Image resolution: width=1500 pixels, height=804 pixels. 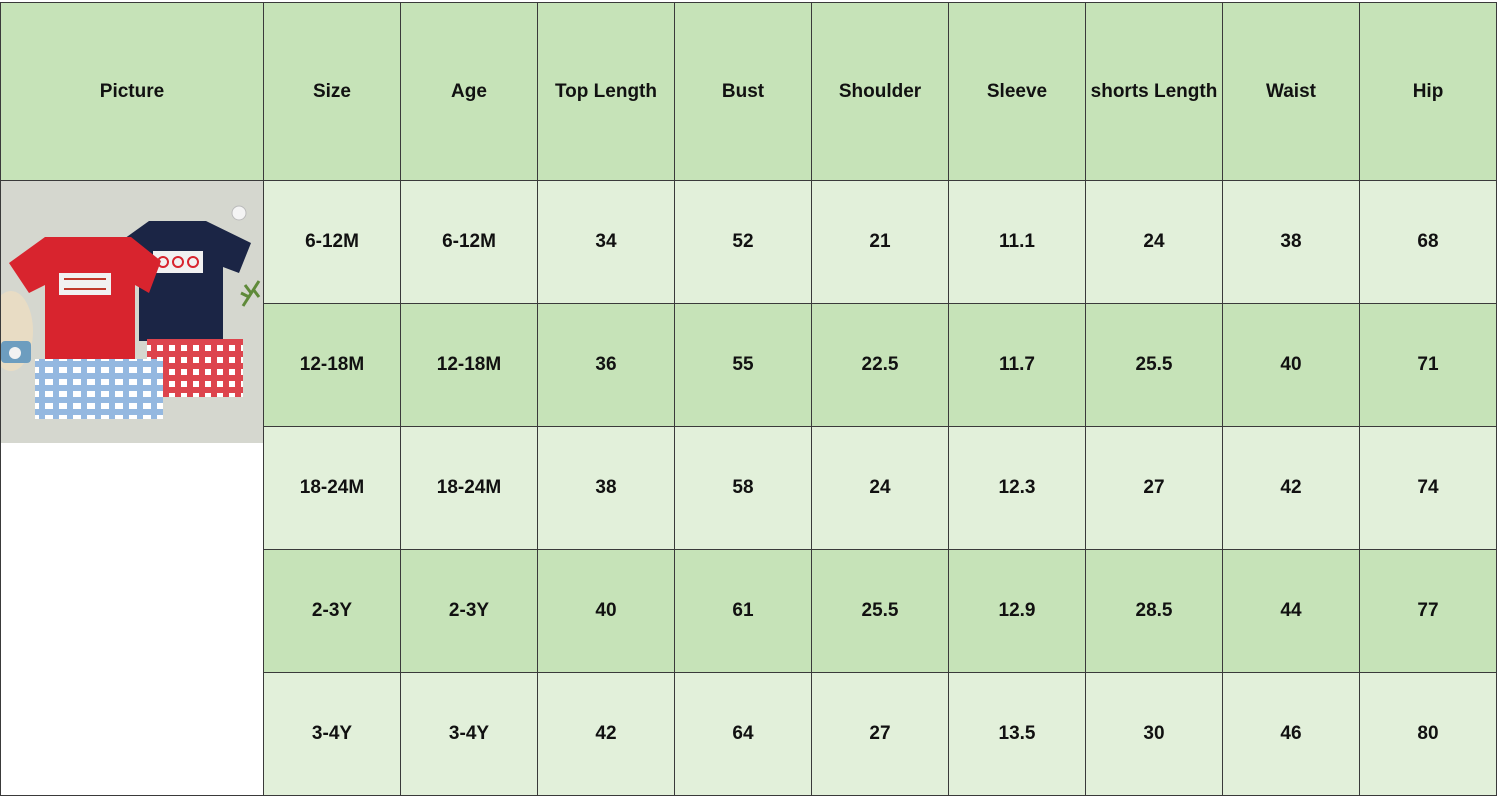 What do you see at coordinates (469, 365) in the screenshot?
I see `cell-age: 12-18M` at bounding box center [469, 365].